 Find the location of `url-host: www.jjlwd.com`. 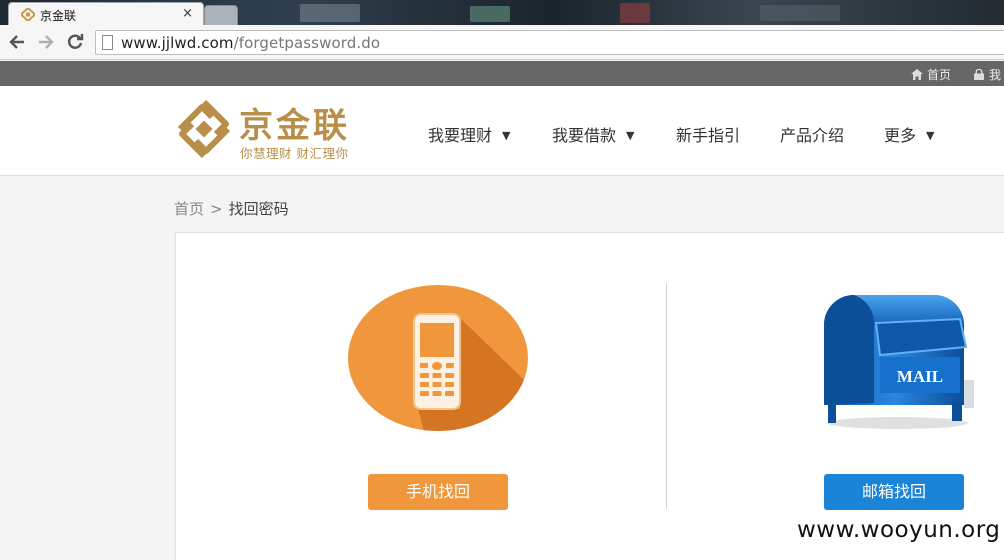

url-host: www.jjlwd.com is located at coordinates (177, 43).